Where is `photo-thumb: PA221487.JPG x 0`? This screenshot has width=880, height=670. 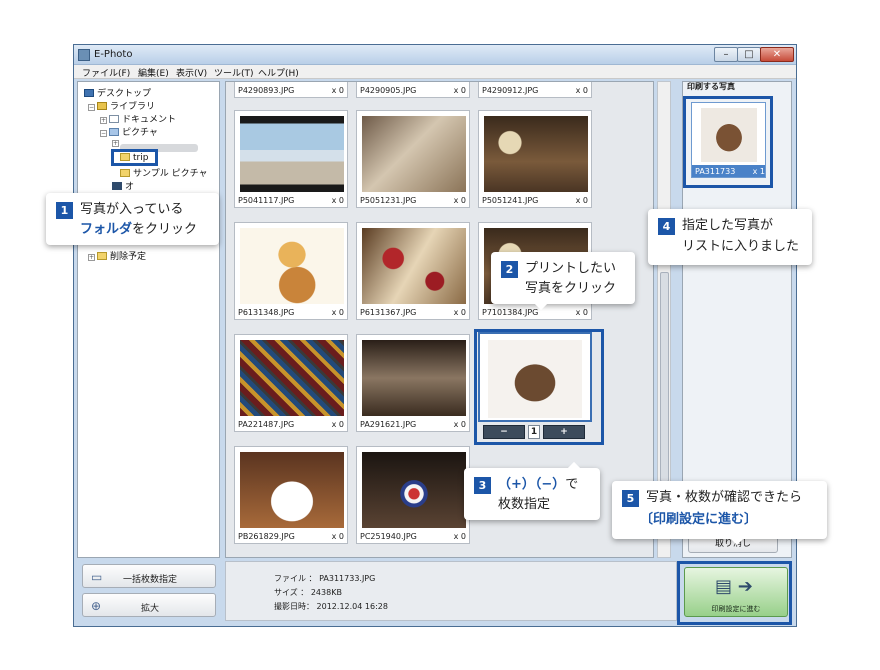 photo-thumb: PA221487.JPG x 0 is located at coordinates (291, 383).